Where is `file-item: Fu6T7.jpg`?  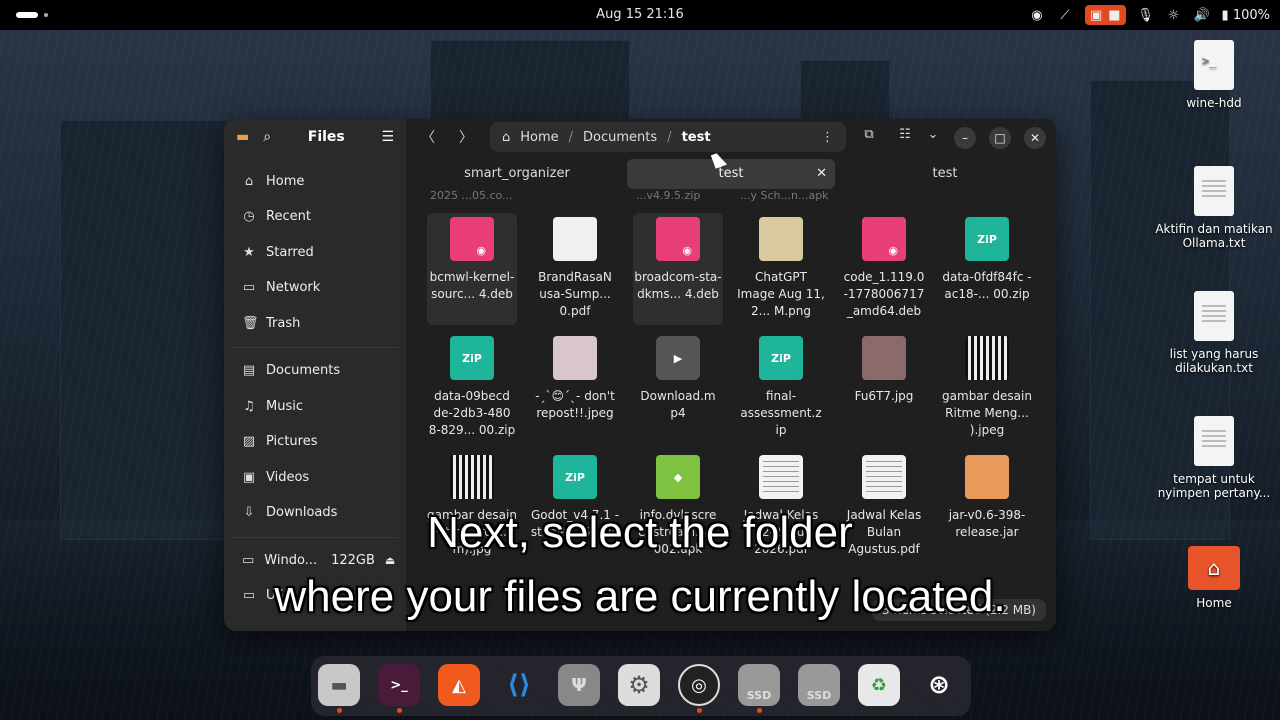
file-item: Fu6T7.jpg is located at coordinates (884, 368).